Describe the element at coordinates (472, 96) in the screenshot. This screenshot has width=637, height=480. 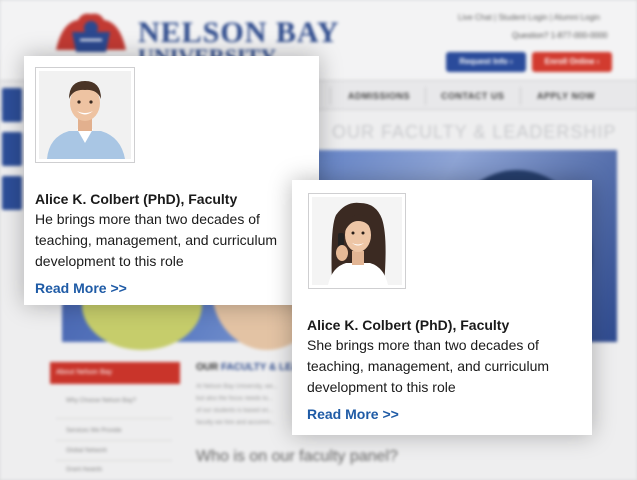
I see `nav-item-contact-us: CONTACT US` at that location.